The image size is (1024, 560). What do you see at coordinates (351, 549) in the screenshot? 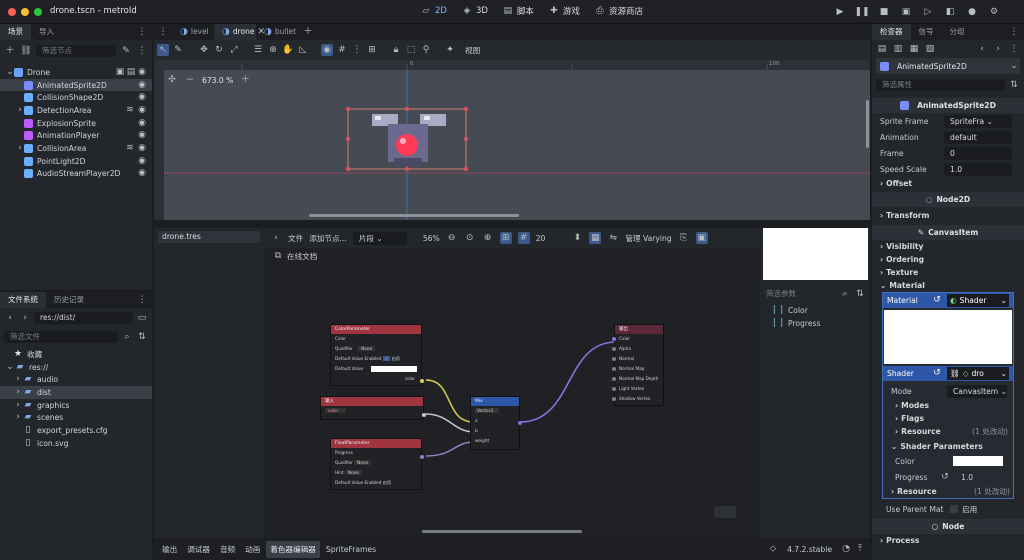
I see `bottom-tab-5: SpriteFrames` at bounding box center [351, 549].